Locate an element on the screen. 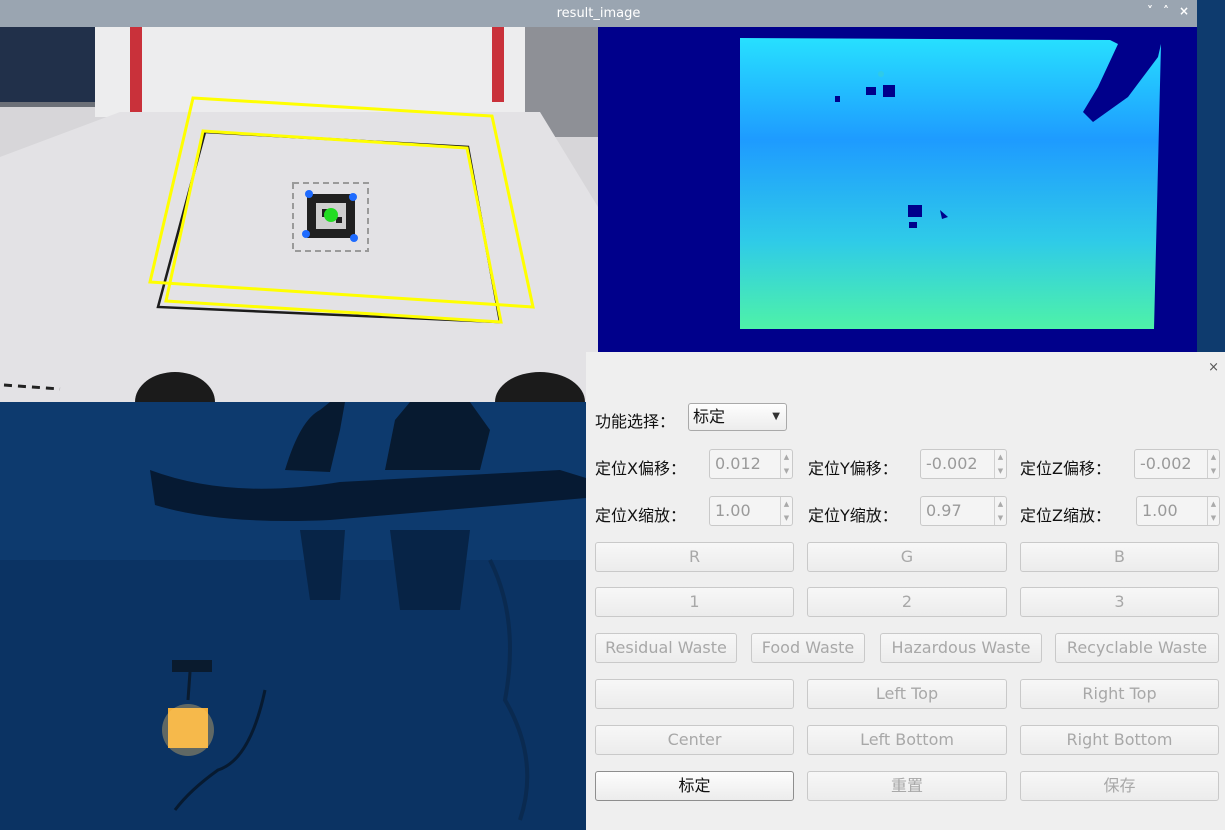 The width and height of the screenshot is (1225, 830). residual-waste-button: Residual Waste is located at coordinates (666, 648).